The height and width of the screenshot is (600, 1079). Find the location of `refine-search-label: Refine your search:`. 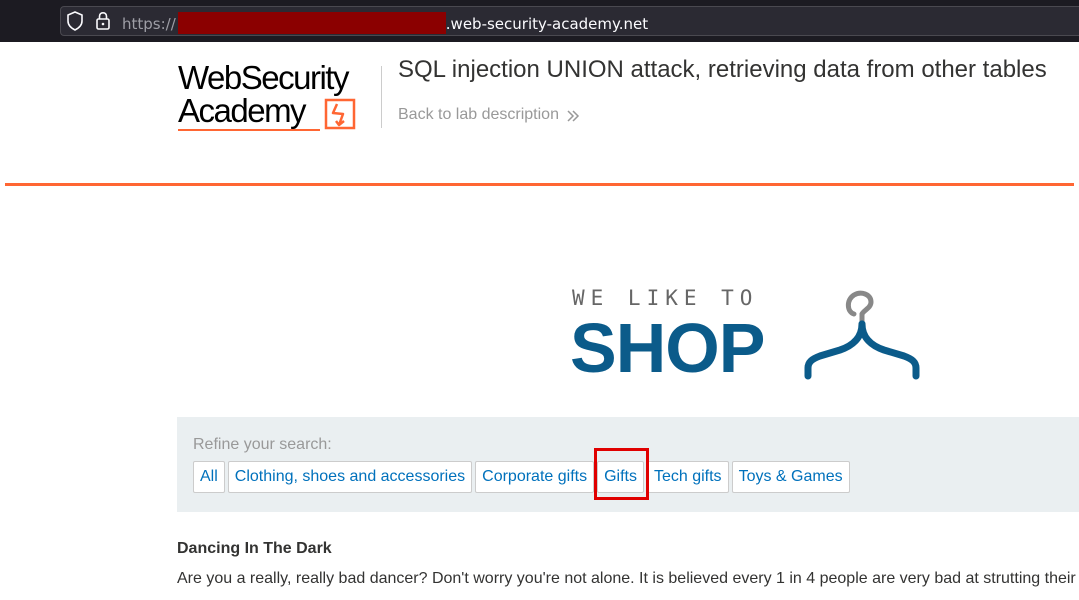

refine-search-label: Refine your search: is located at coordinates (262, 444).